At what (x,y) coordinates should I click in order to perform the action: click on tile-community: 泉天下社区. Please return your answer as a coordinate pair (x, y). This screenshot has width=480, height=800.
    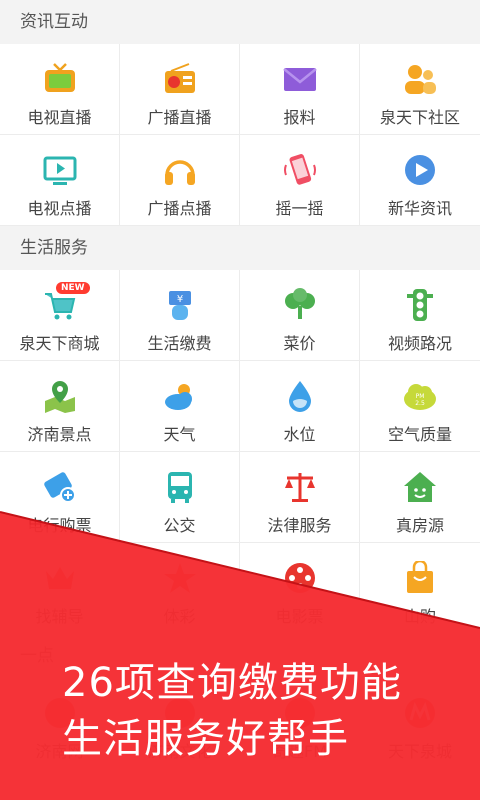
    Looking at the image, I should click on (420, 89).